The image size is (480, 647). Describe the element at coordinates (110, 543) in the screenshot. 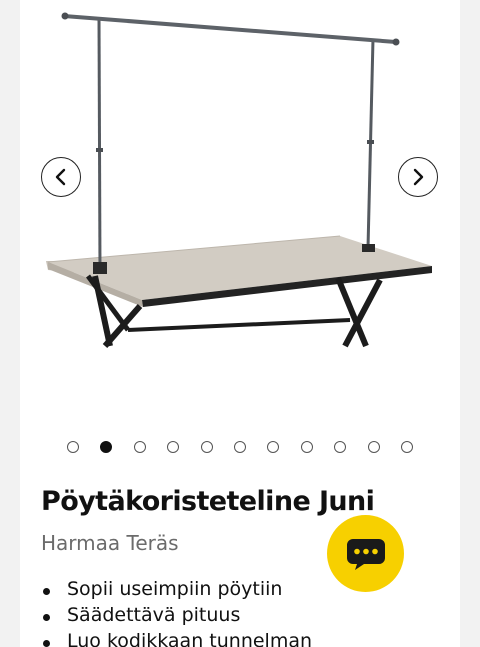

I see `product-variant: Harmaa Teräs` at that location.